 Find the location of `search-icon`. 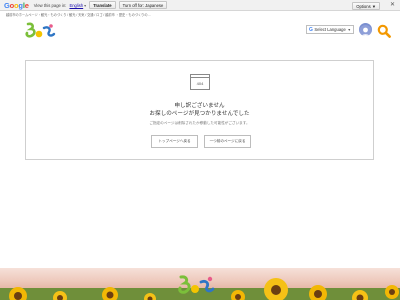

search-icon is located at coordinates (384, 32).